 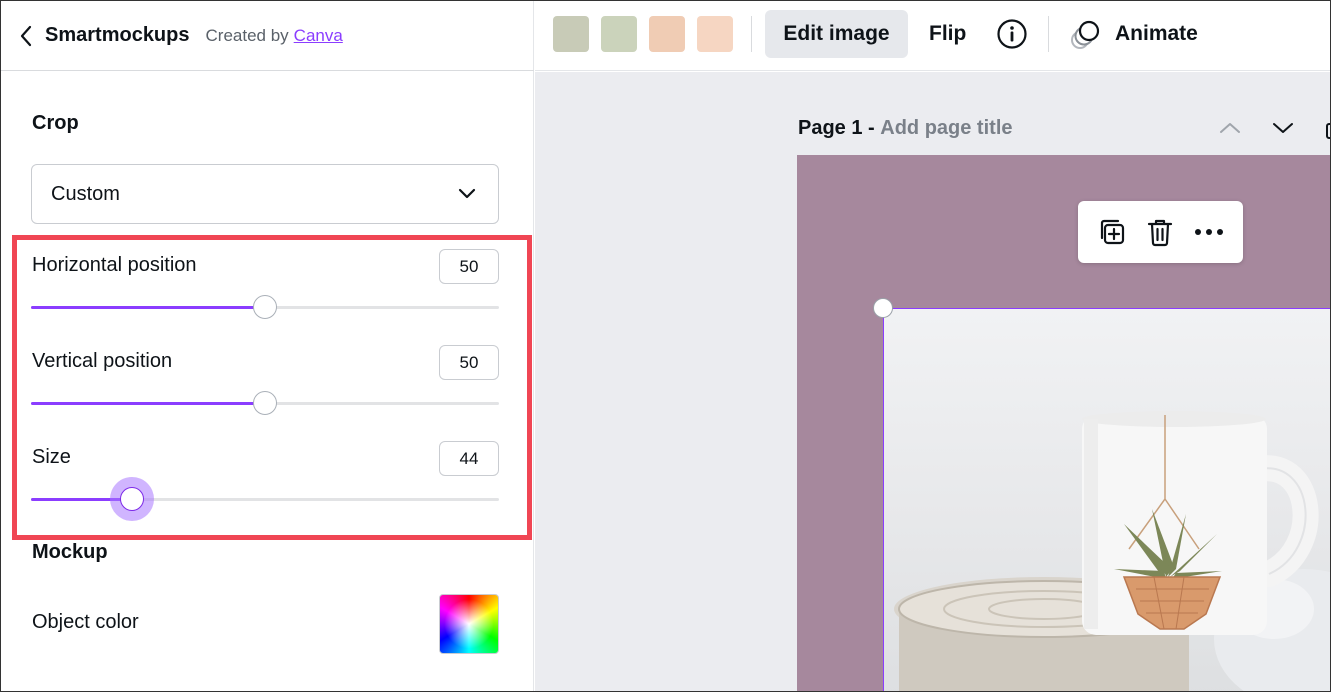 What do you see at coordinates (946, 128) in the screenshot?
I see `page-title-input: Add page title` at bounding box center [946, 128].